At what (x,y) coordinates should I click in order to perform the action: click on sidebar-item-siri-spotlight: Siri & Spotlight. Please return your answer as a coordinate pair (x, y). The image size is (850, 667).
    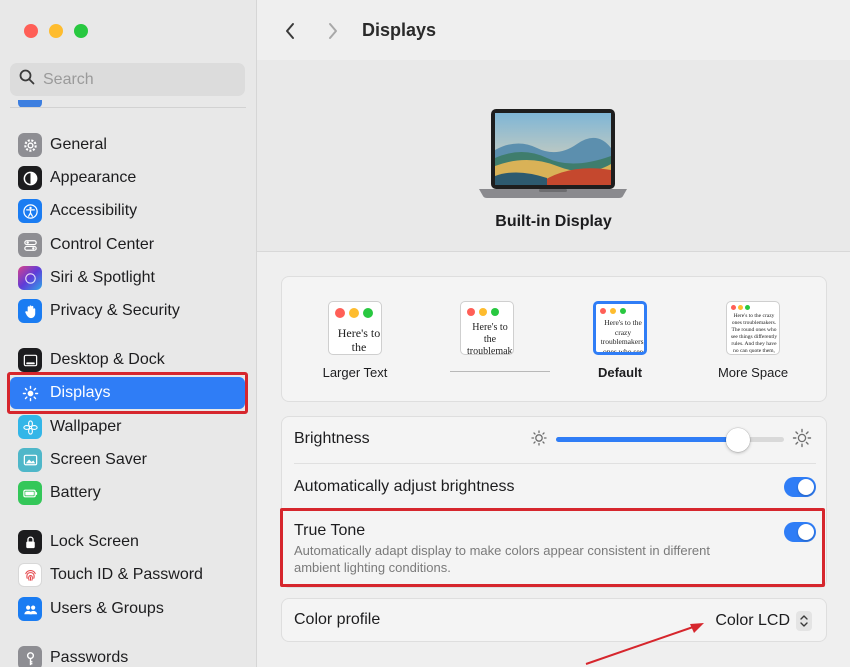
    Looking at the image, I should click on (127, 278).